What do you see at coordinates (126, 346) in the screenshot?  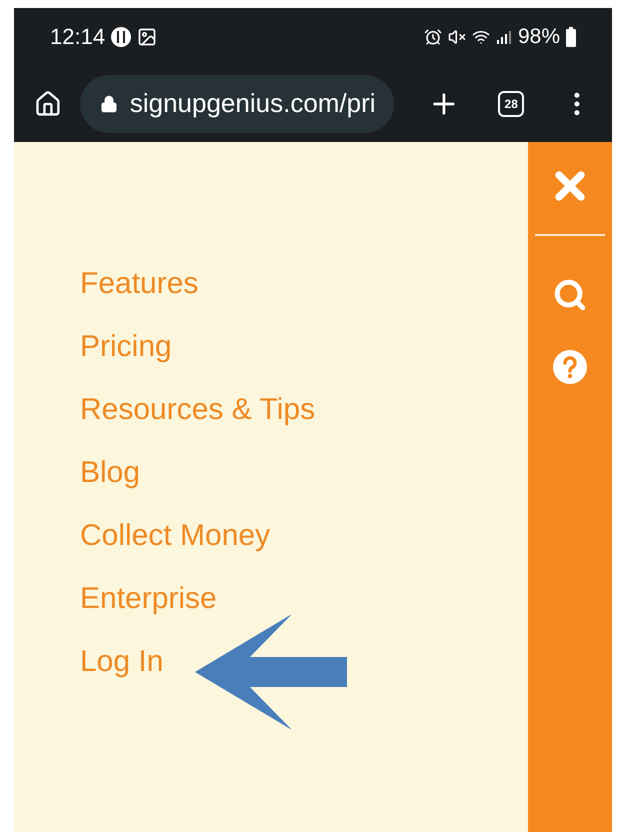 I see `menu-link: Pricing` at bounding box center [126, 346].